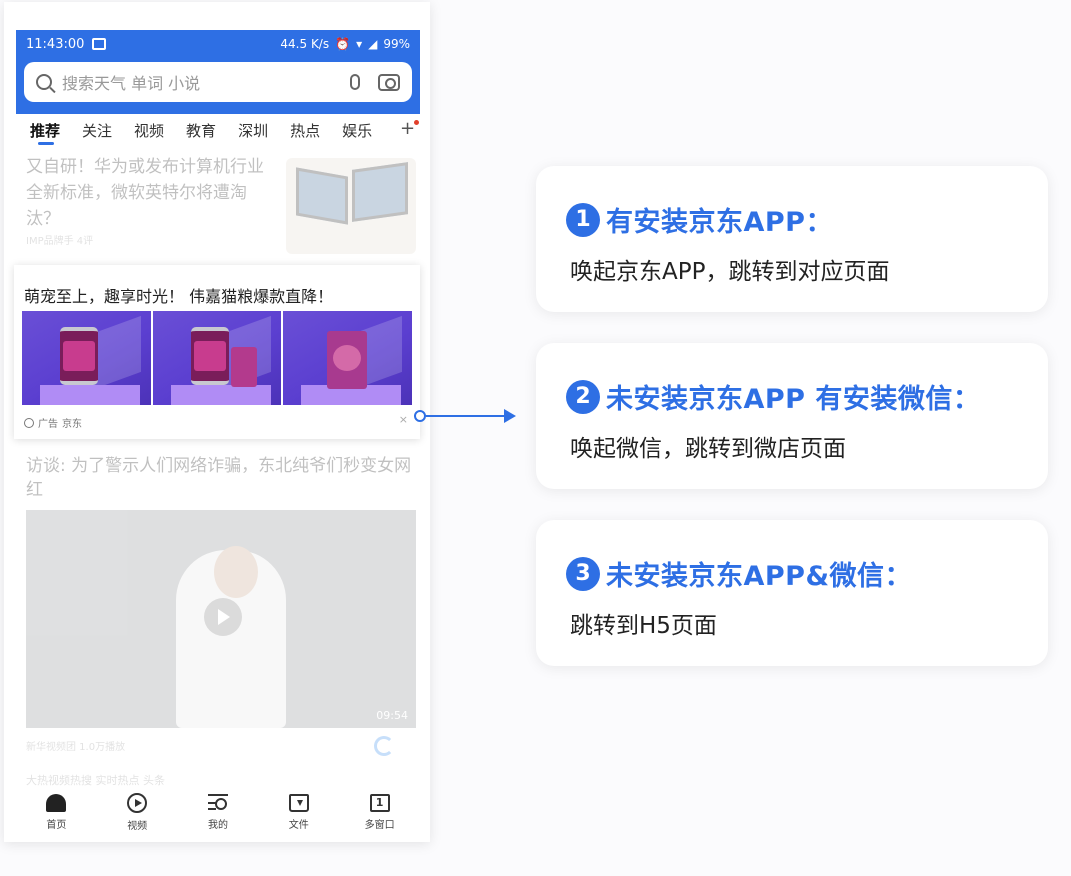 This screenshot has height=876, width=1071. I want to click on card-description: 跳转到H5页面, so click(643, 626).